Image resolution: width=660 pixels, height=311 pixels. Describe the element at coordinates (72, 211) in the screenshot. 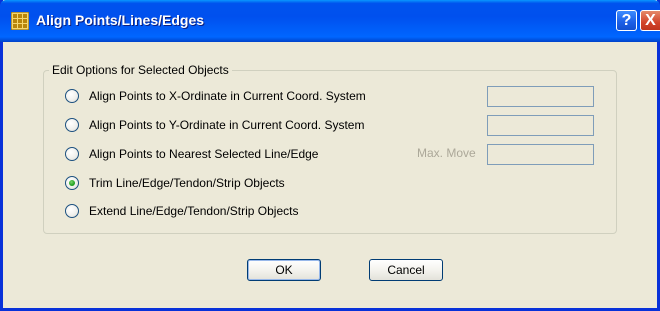

I see `radio-extend` at that location.